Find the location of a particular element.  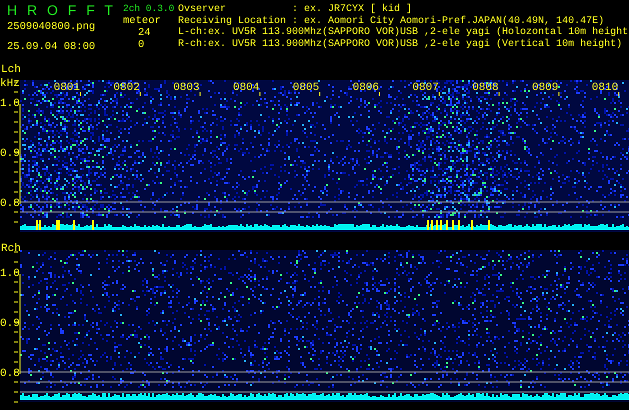

info-line: L-ch:ex. UV5R 113.900Mhz(SAPPORO VOR)USB ,2-ele yagi (Holozontal 10m height is located at coordinates (403, 32).